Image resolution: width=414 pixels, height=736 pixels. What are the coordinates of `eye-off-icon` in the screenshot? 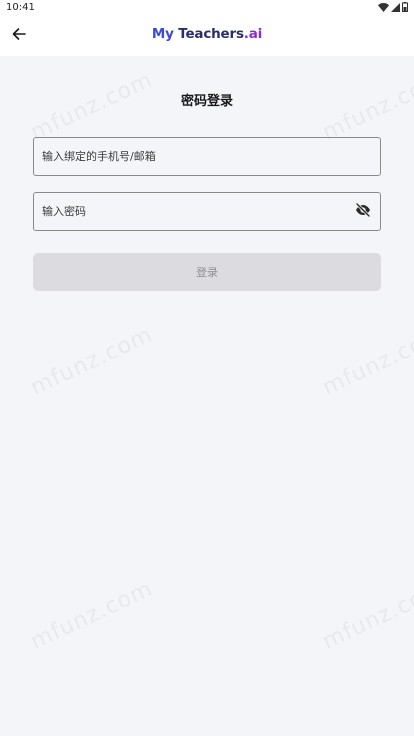 It's located at (363, 212).